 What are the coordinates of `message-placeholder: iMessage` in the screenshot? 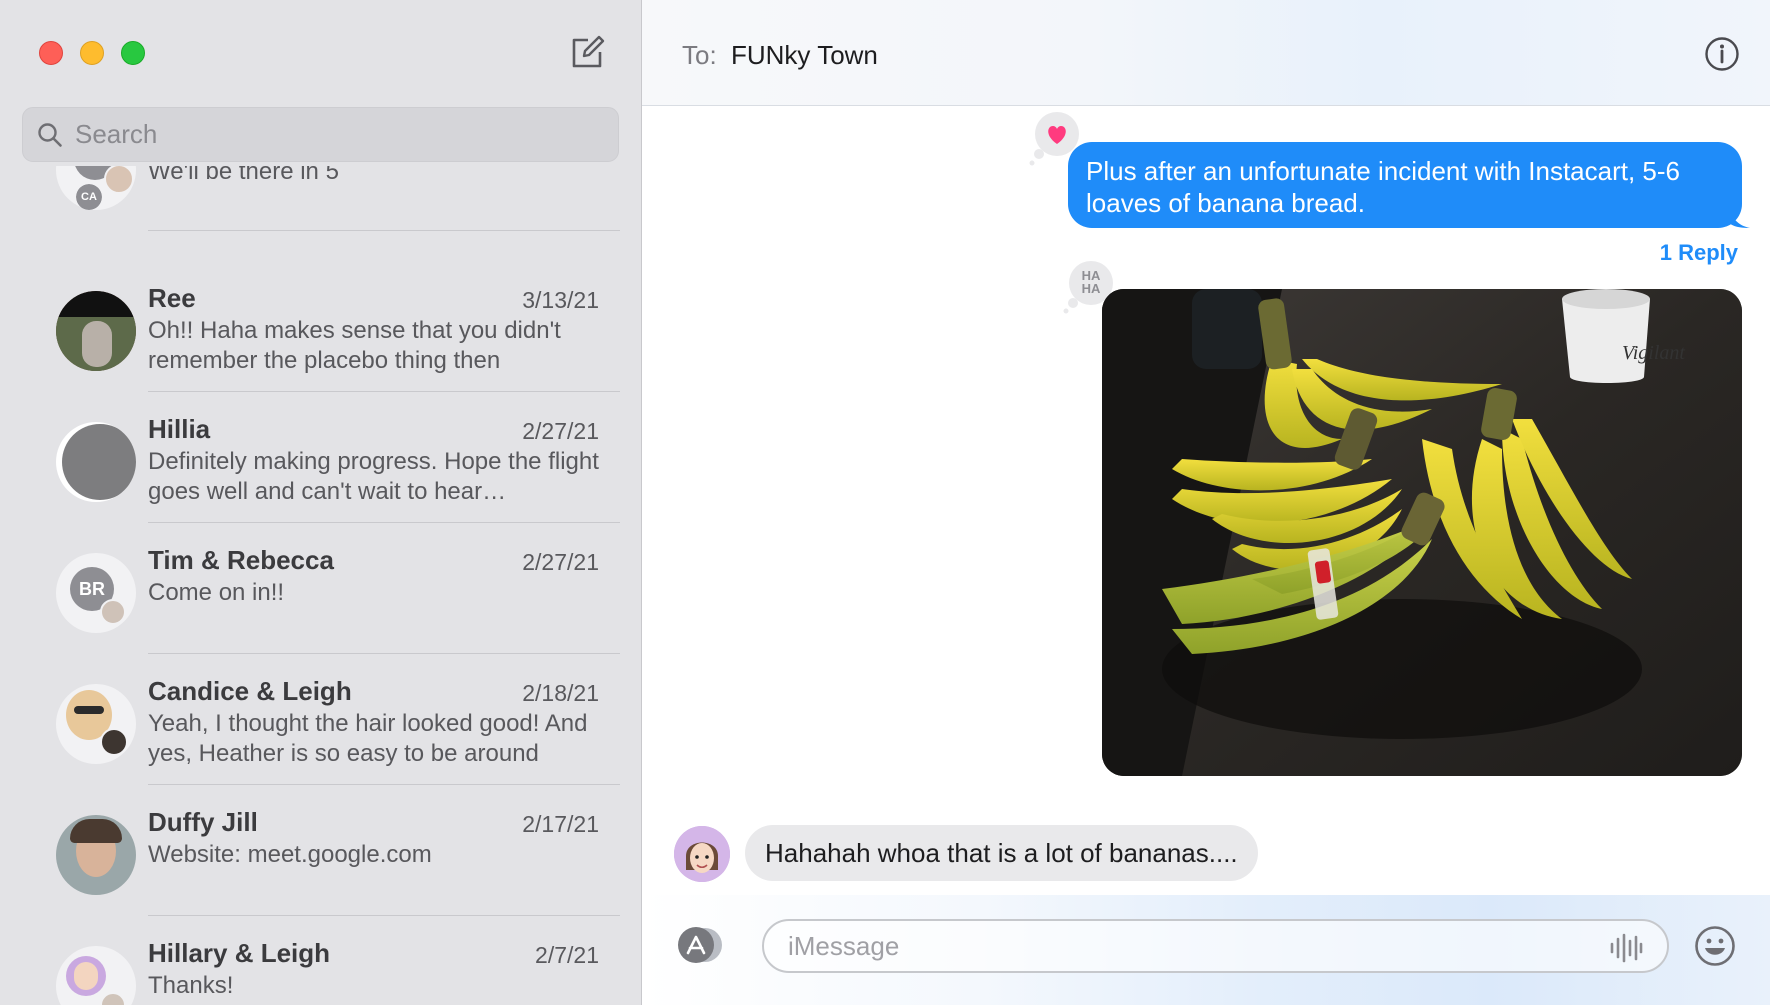 It's located at (844, 945).